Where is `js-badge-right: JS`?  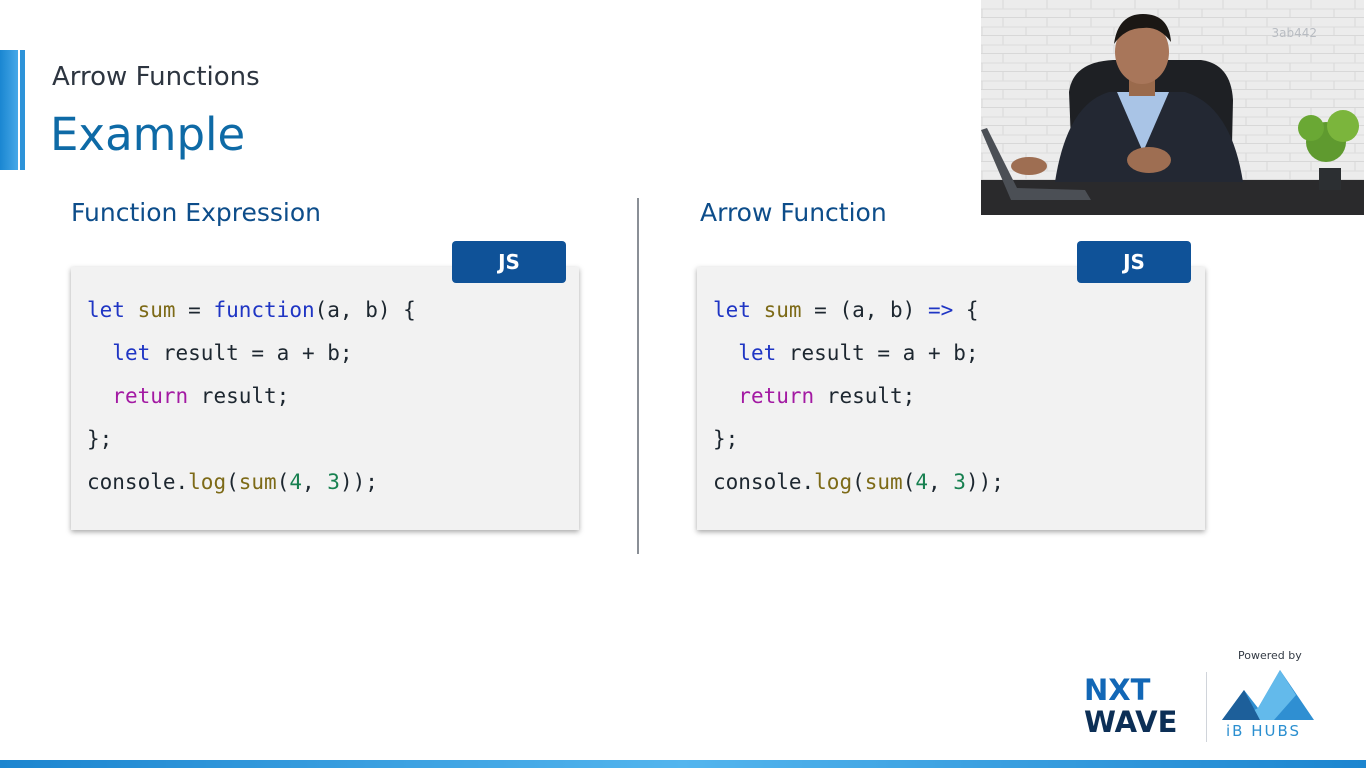
js-badge-right: JS is located at coordinates (1134, 262).